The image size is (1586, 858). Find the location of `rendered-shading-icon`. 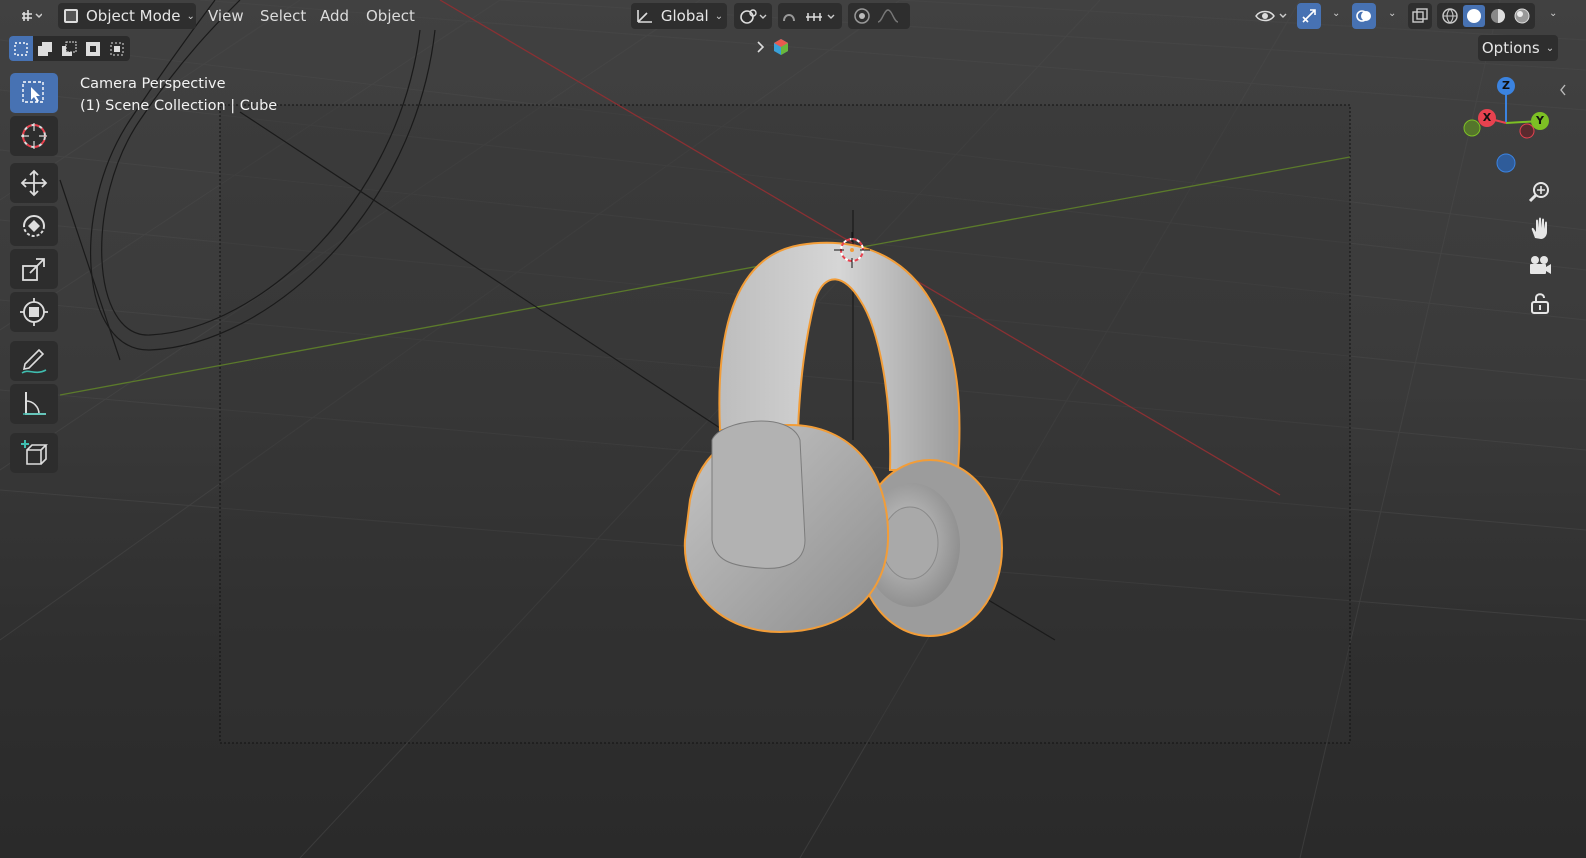

rendered-shading-icon is located at coordinates (1522, 16).